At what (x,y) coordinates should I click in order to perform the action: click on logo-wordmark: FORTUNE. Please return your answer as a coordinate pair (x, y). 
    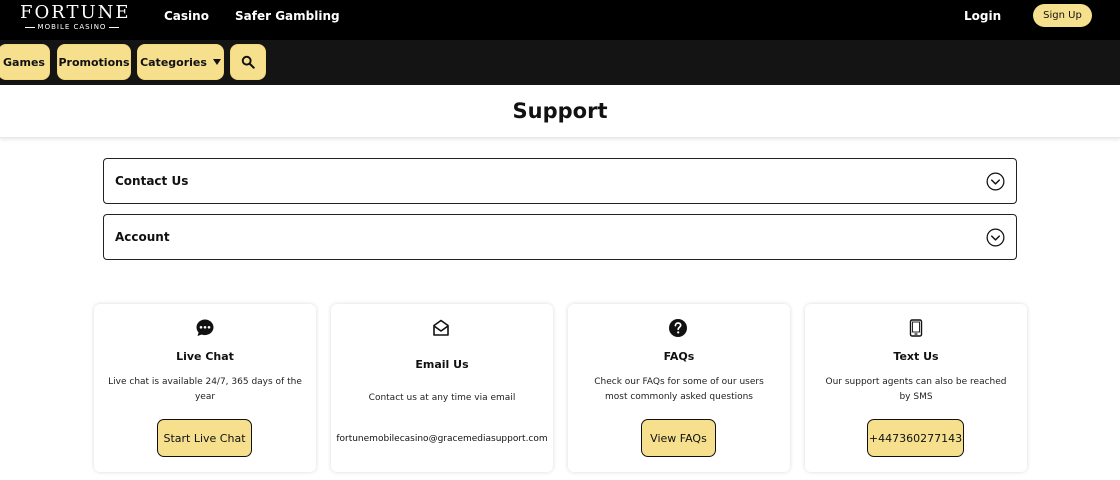
    Looking at the image, I should click on (75, 12).